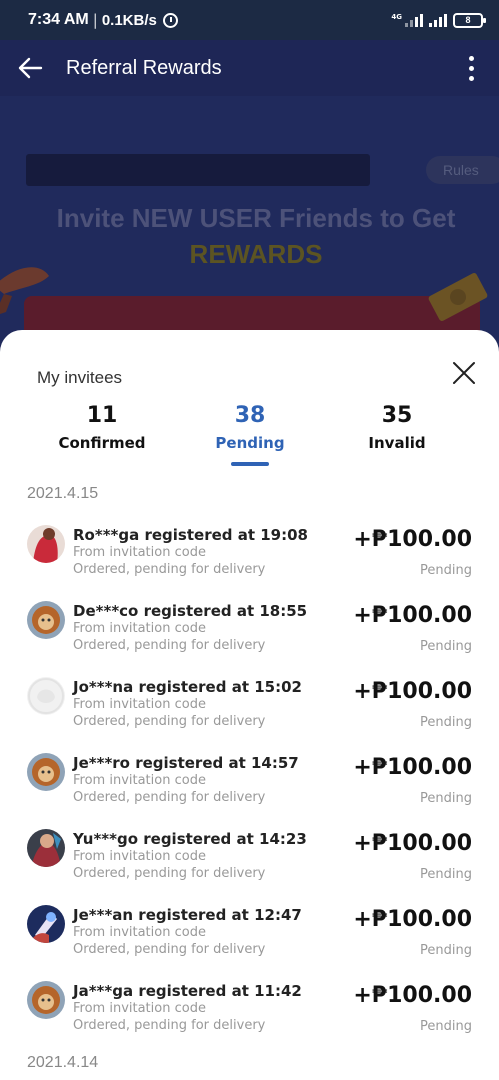  What do you see at coordinates (256, 218) in the screenshot?
I see `banner-headline-line1: Invite NEW USER Friends to Get` at bounding box center [256, 218].